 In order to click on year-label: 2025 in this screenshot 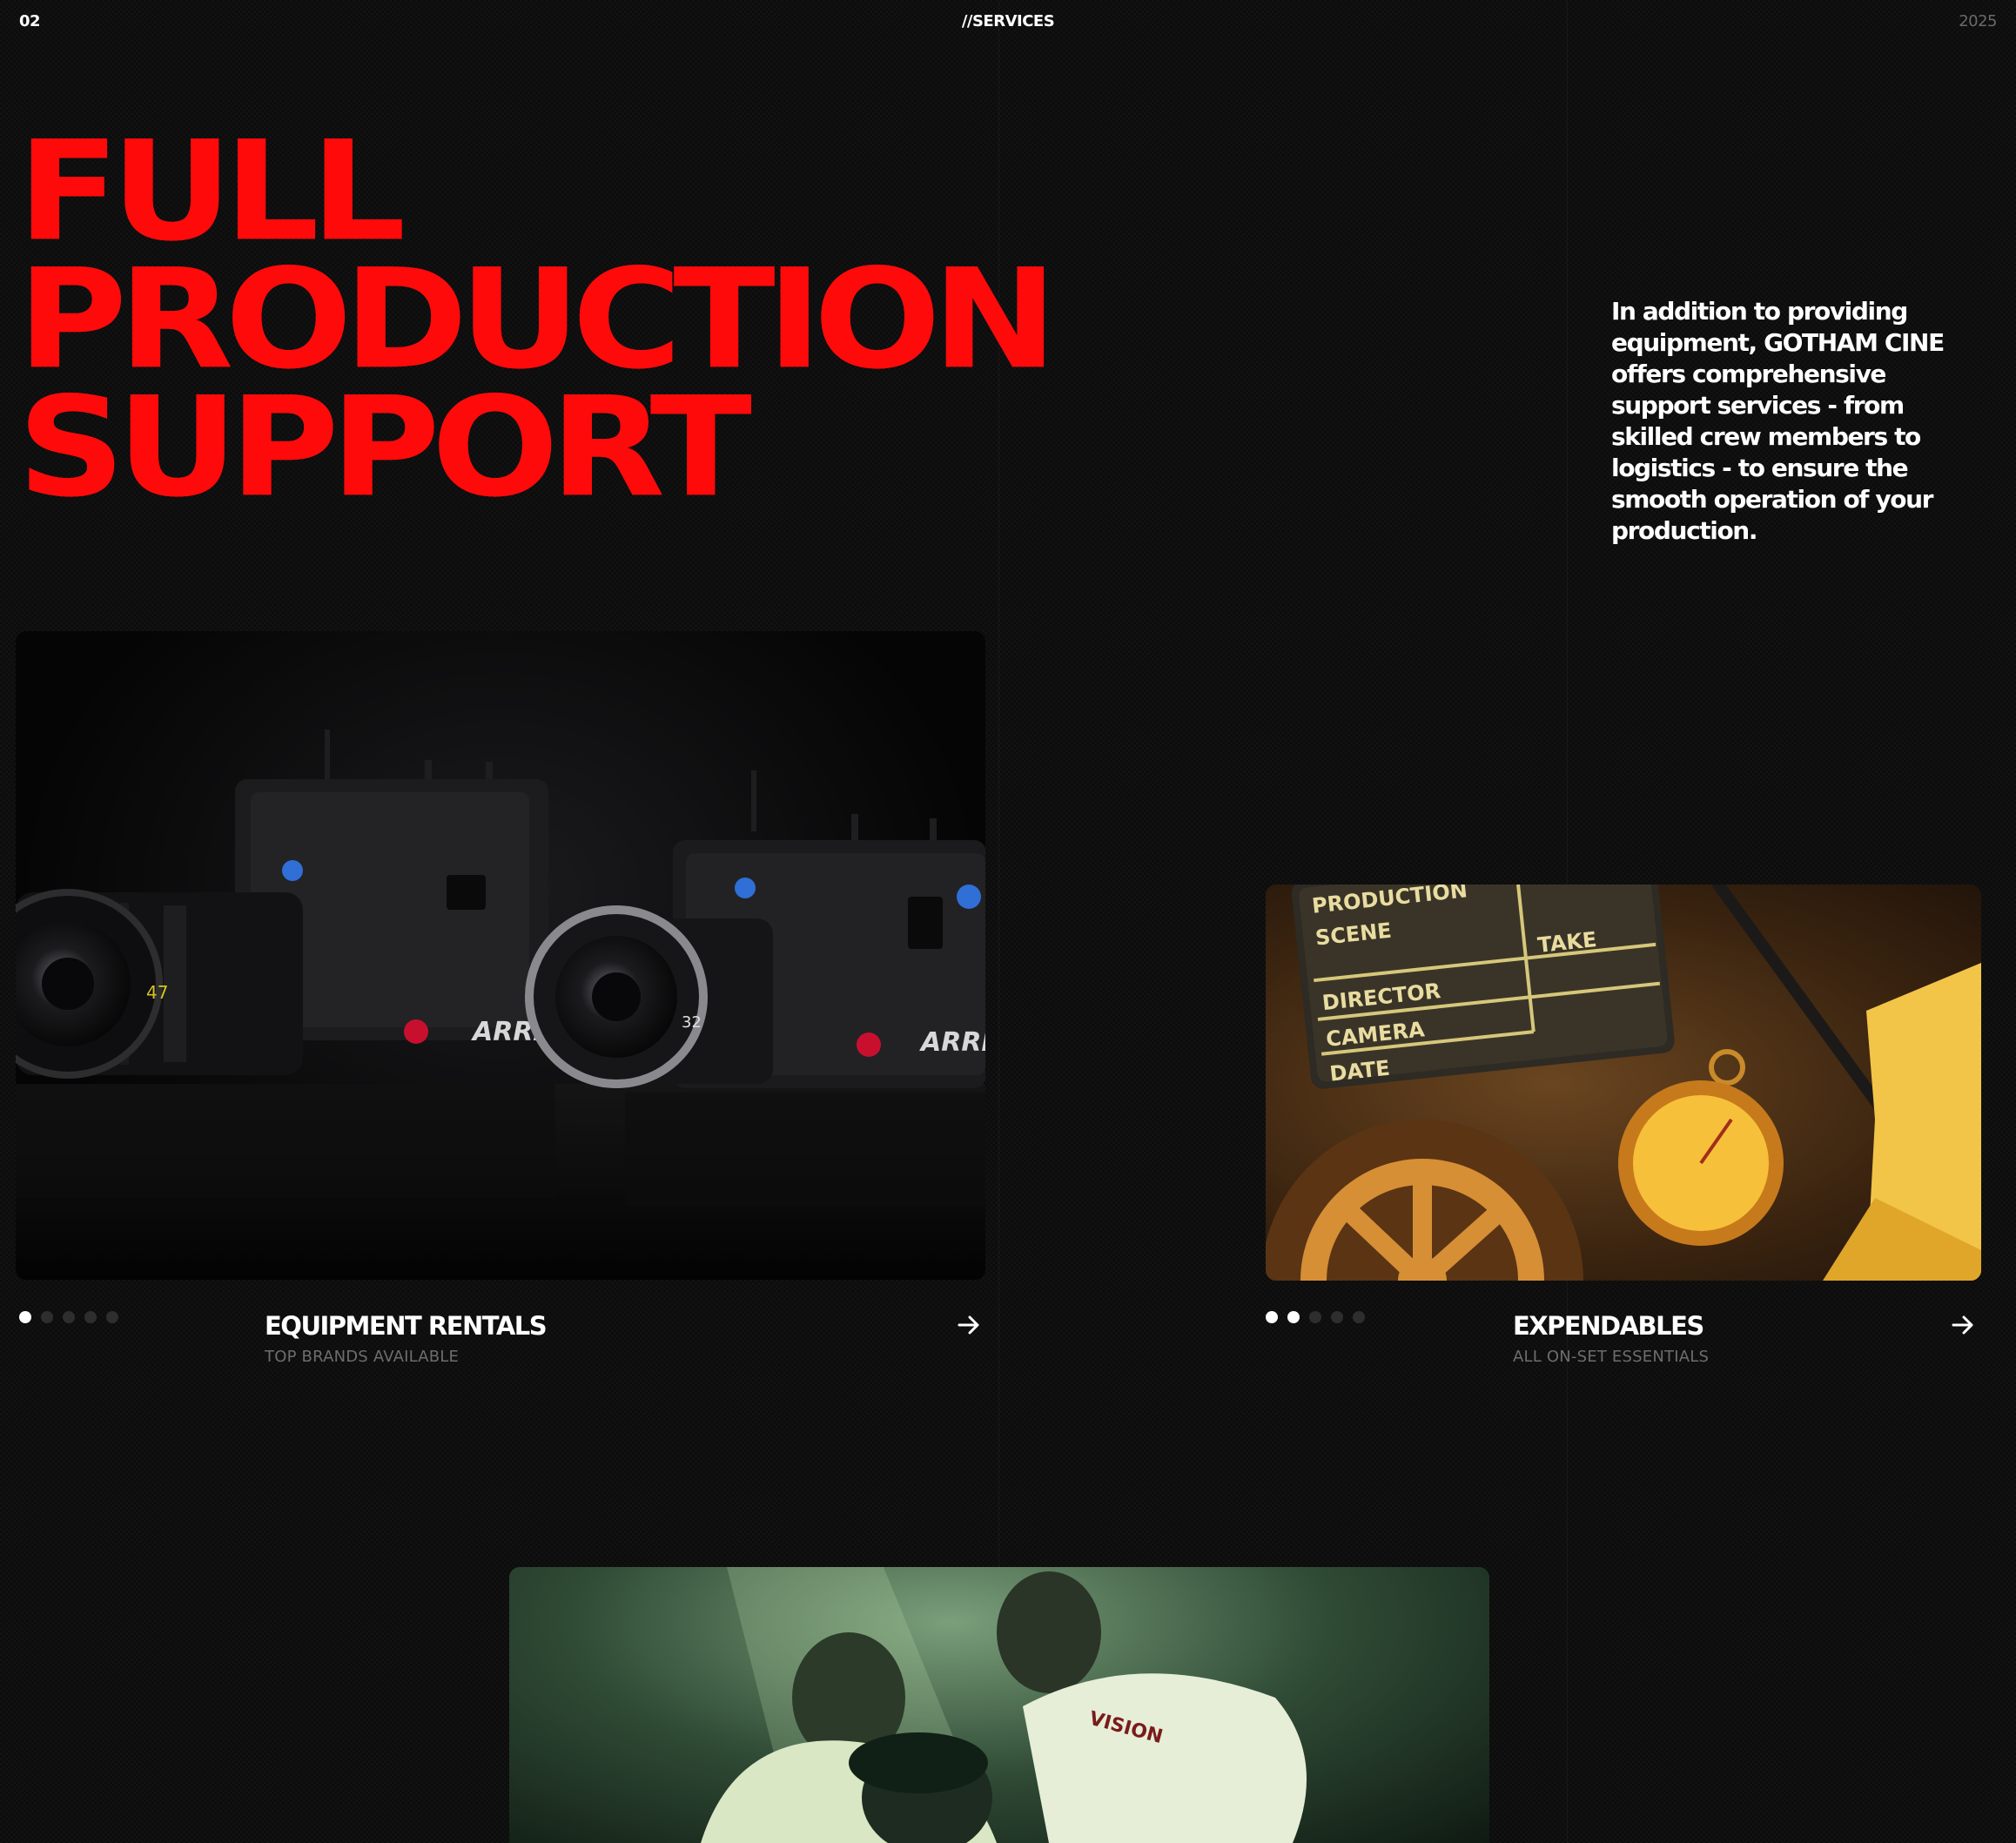, I will do `click(1978, 21)`.